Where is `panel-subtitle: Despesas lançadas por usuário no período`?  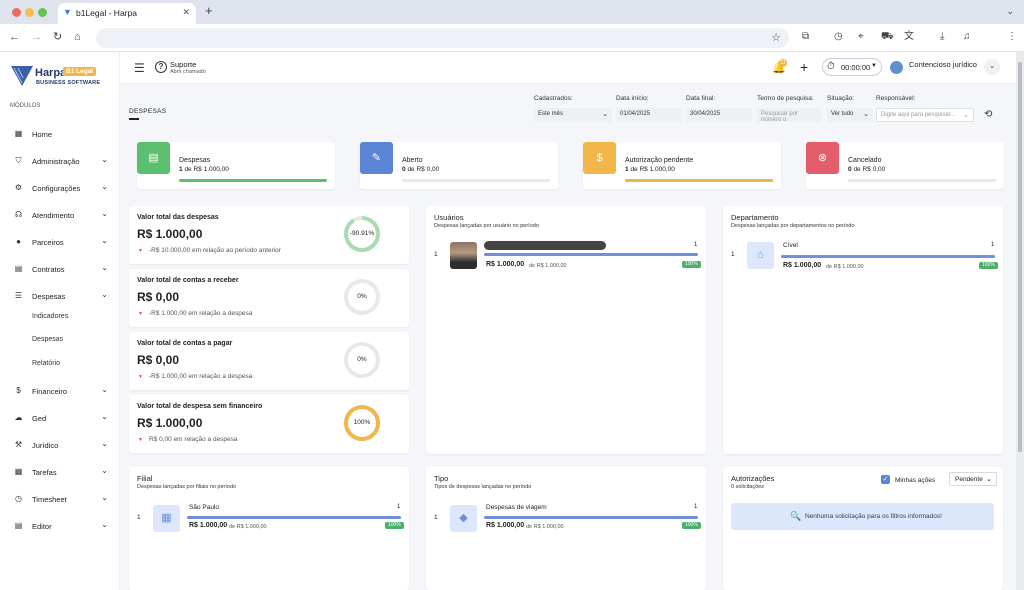
panel-subtitle: Despesas lançadas por usuário no período is located at coordinates (486, 226).